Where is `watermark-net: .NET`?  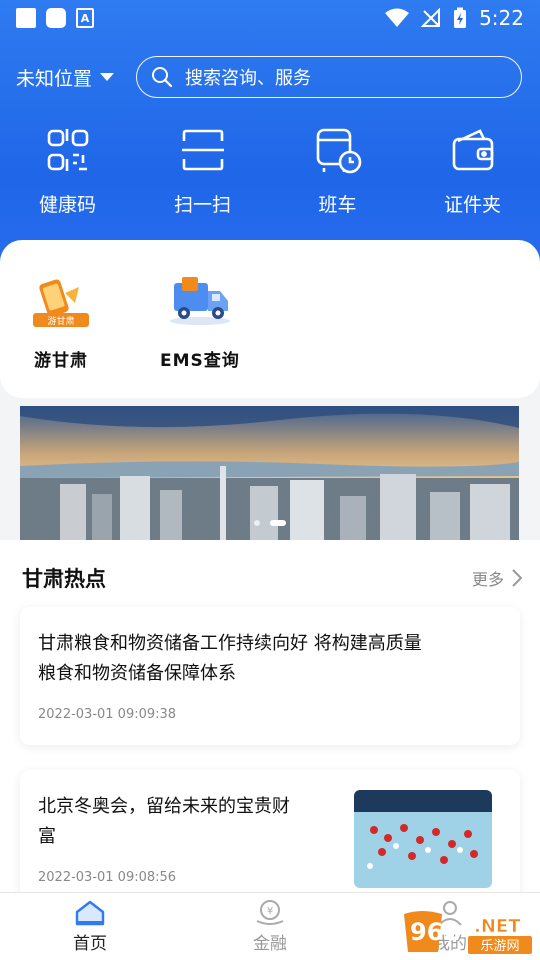 watermark-net: .NET is located at coordinates (497, 926).